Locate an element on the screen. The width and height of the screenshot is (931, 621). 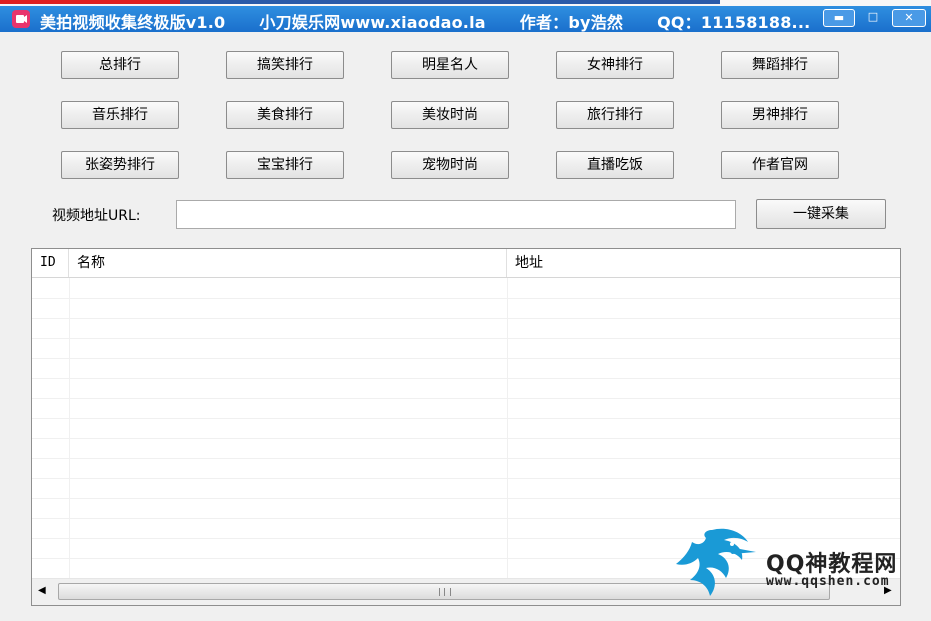
scroll-left-icon: ◀ is located at coordinates (42, 590).